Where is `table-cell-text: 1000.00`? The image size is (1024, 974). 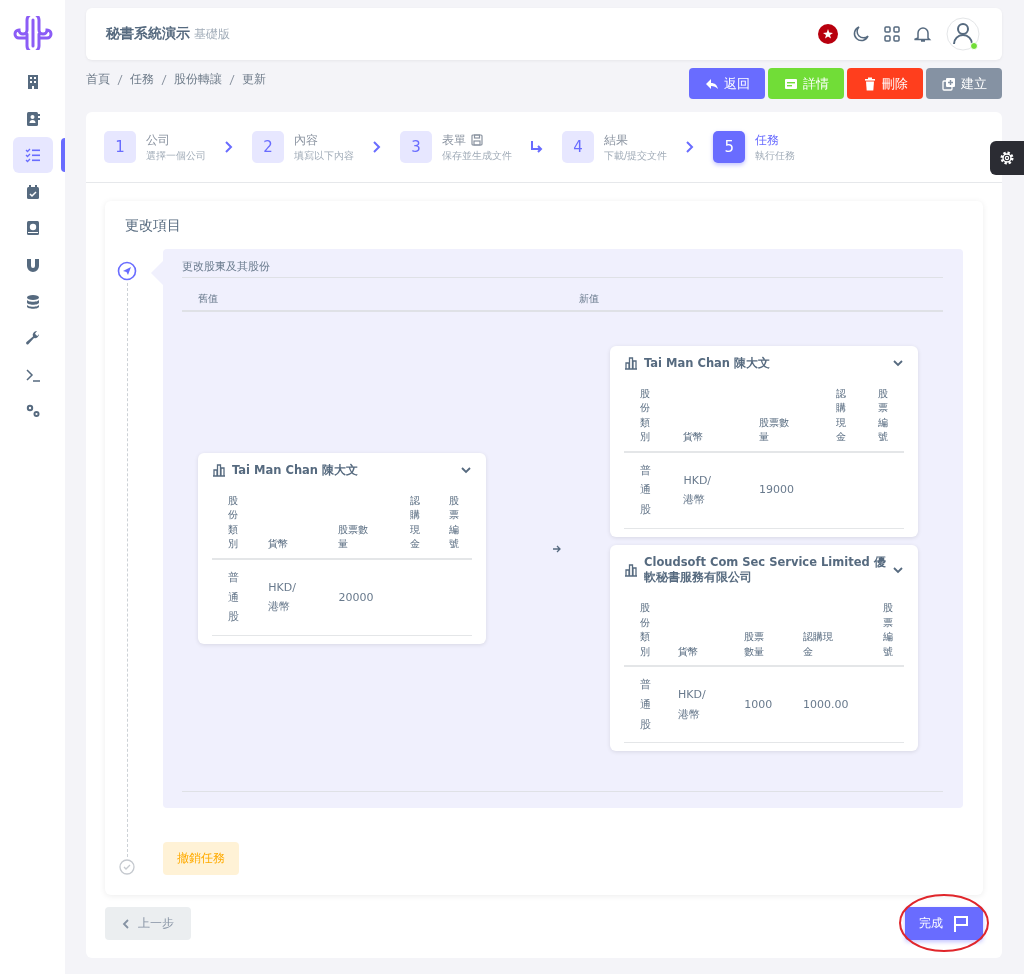
table-cell-text: 1000.00 is located at coordinates (826, 704).